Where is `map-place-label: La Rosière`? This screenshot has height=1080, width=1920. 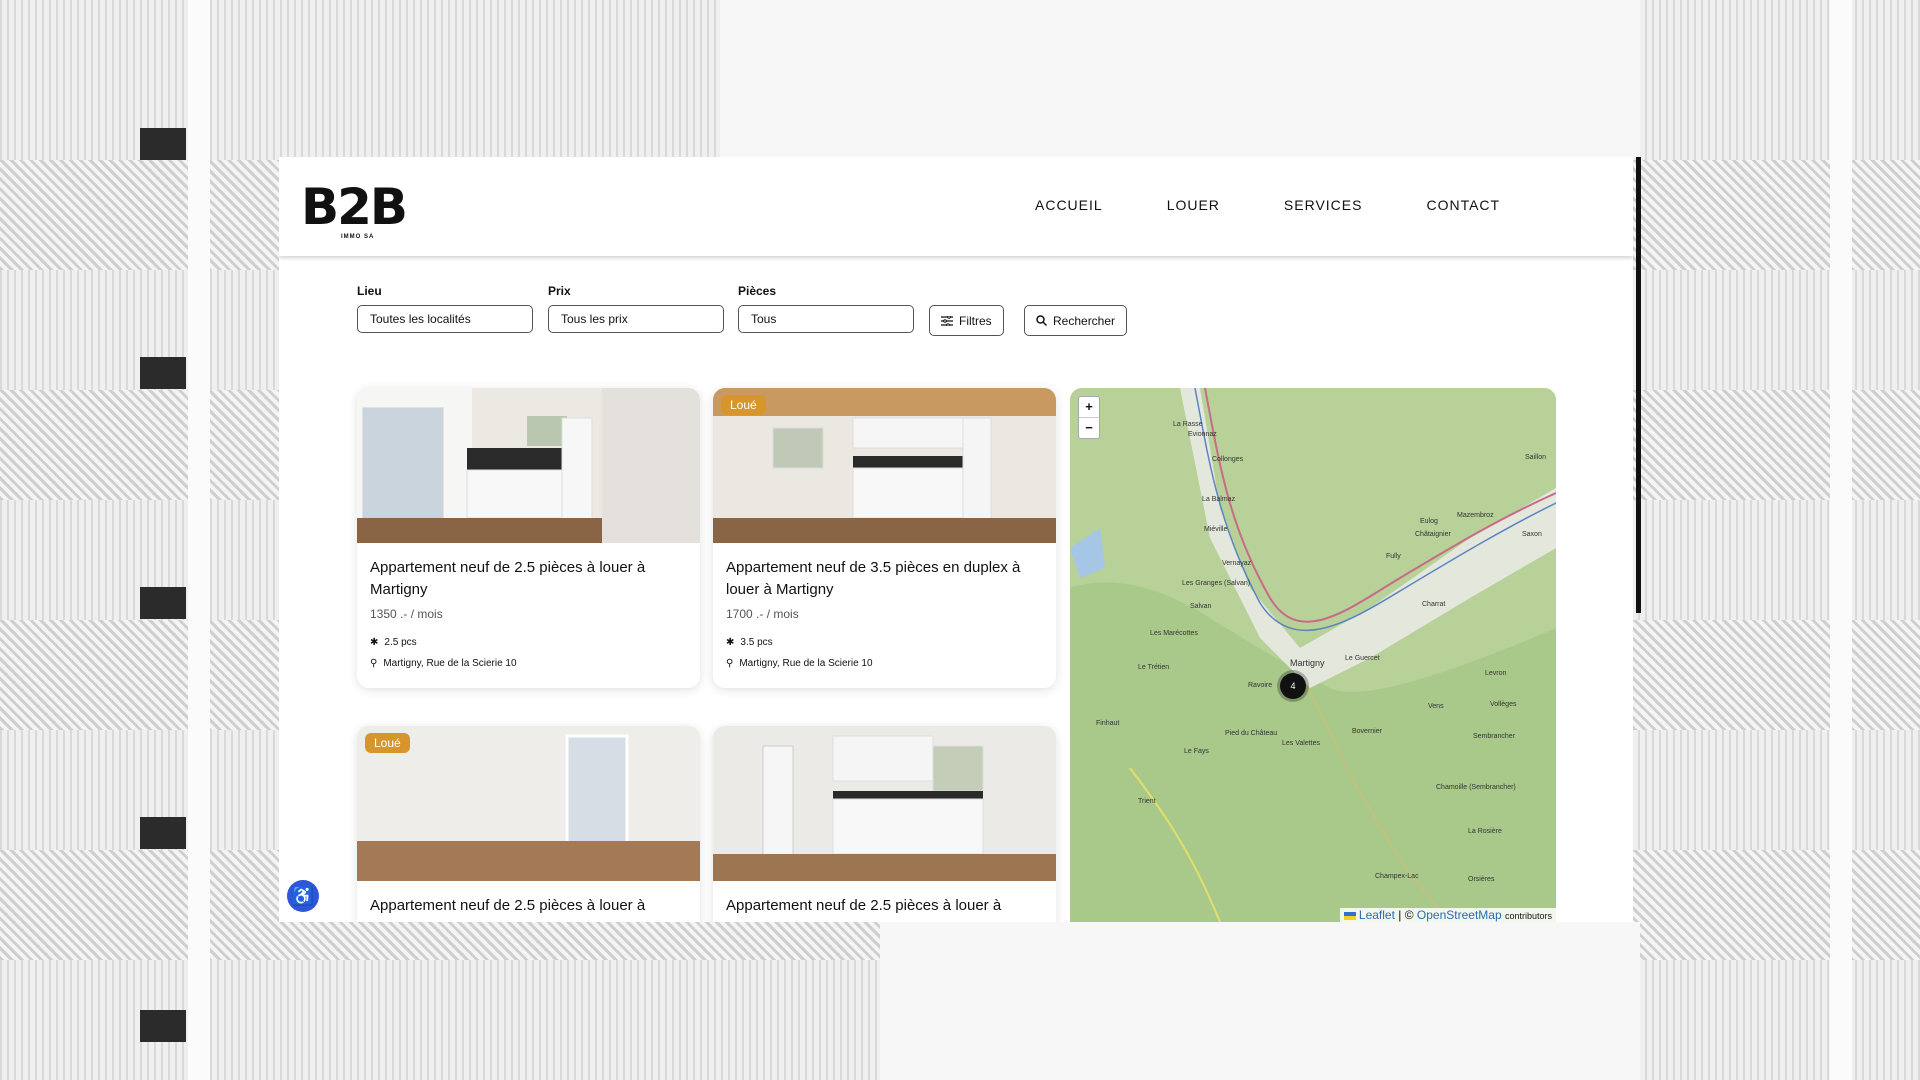 map-place-label: La Rosière is located at coordinates (1485, 831).